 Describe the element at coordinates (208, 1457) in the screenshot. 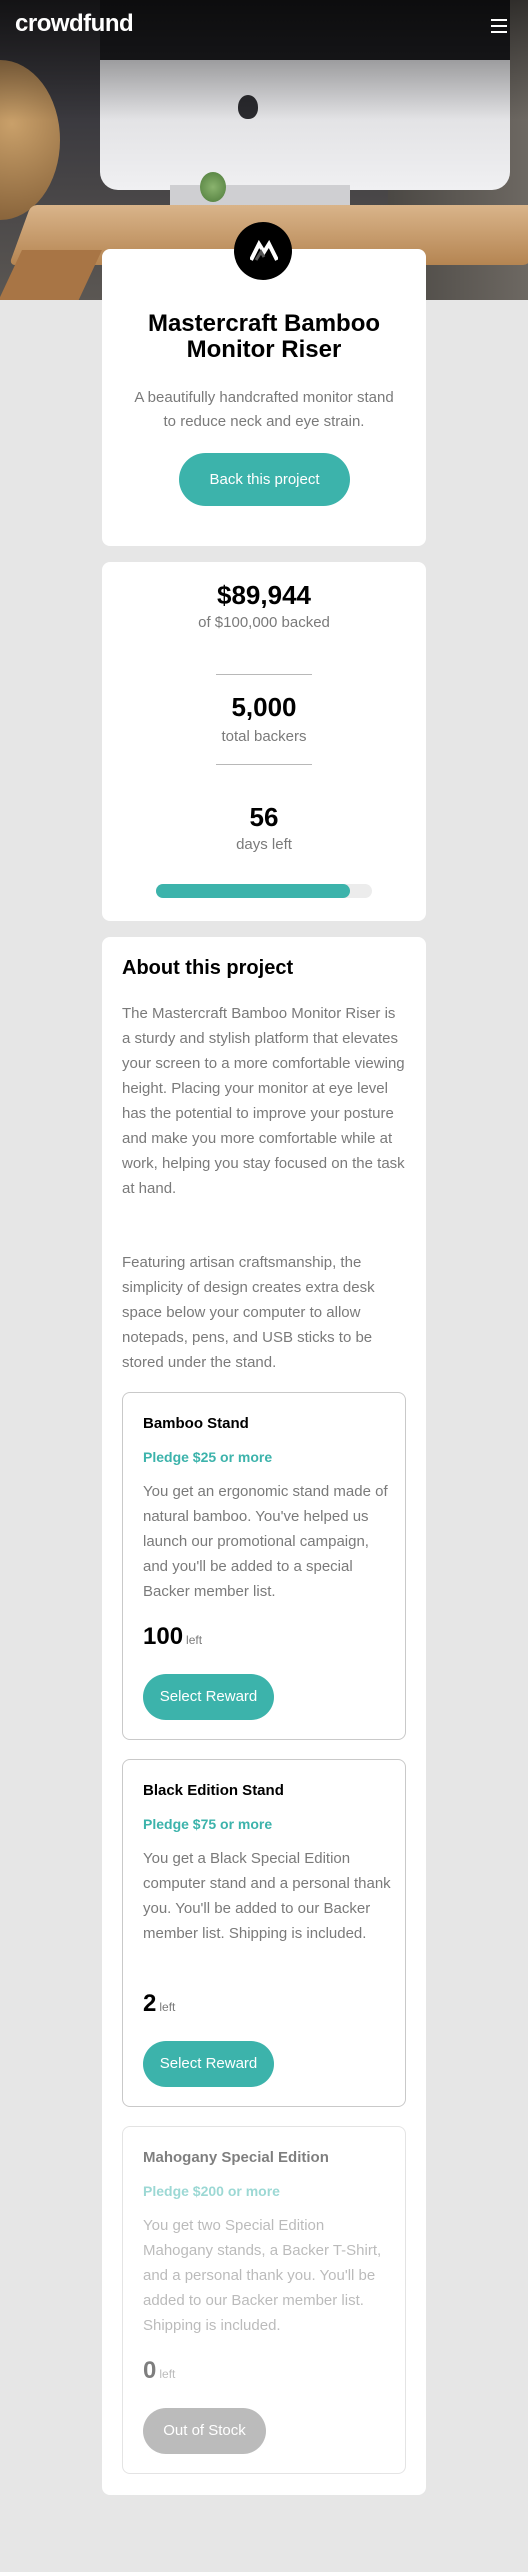

I see `reward-pledge: Pledge $25 or more` at that location.